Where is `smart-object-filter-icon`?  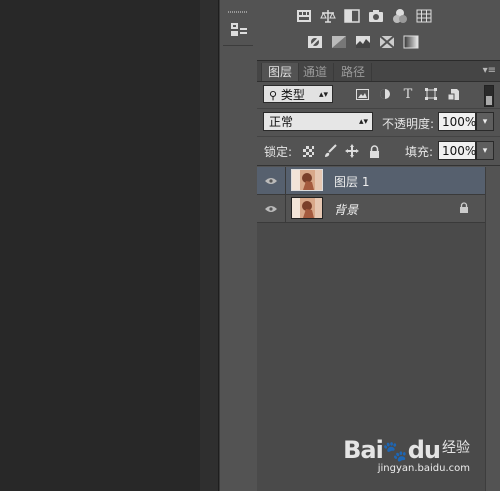 smart-object-filter-icon is located at coordinates (454, 94).